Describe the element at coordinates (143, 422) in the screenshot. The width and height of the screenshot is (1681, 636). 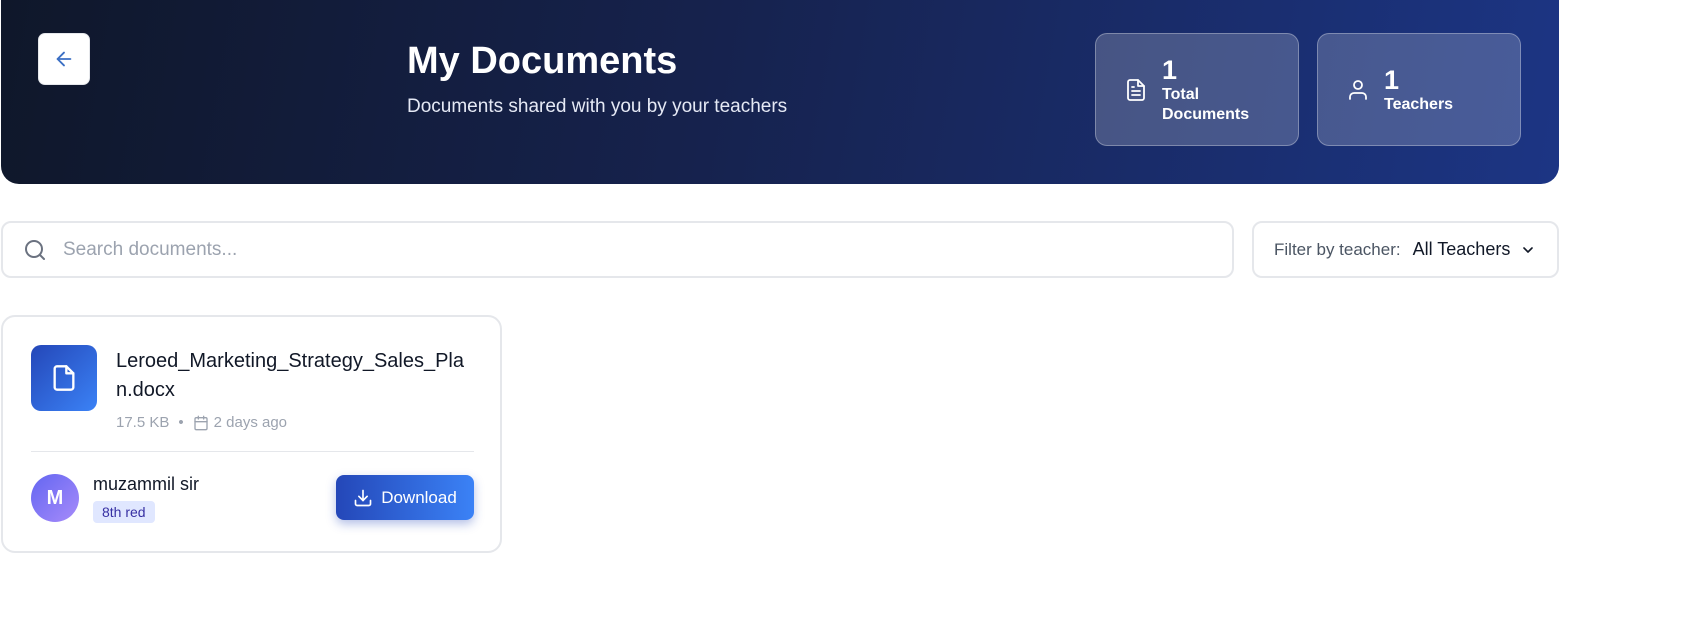
I see `file-size: 17.5 KB` at that location.